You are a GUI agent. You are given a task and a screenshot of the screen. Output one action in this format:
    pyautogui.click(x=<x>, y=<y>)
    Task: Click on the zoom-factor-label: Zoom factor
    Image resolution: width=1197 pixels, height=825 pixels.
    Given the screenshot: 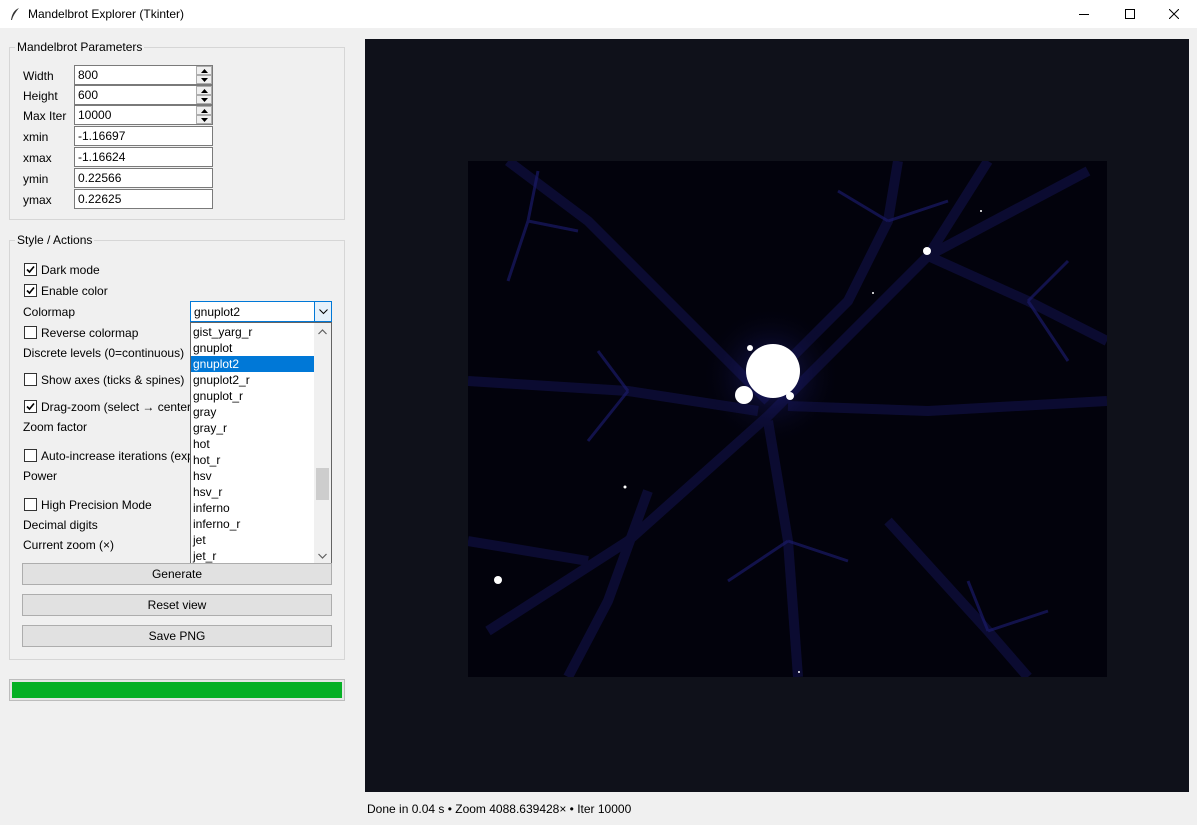 What is the action you would take?
    pyautogui.click(x=55, y=427)
    